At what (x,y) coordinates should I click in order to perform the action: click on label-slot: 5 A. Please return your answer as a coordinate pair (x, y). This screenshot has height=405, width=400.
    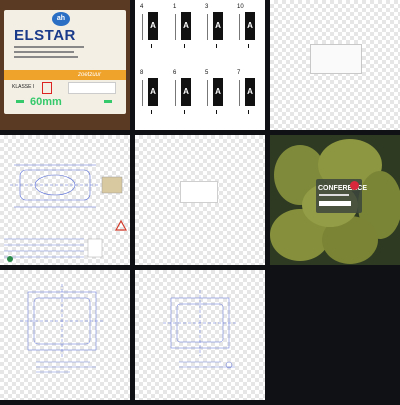
    Looking at the image, I should click on (215, 93).